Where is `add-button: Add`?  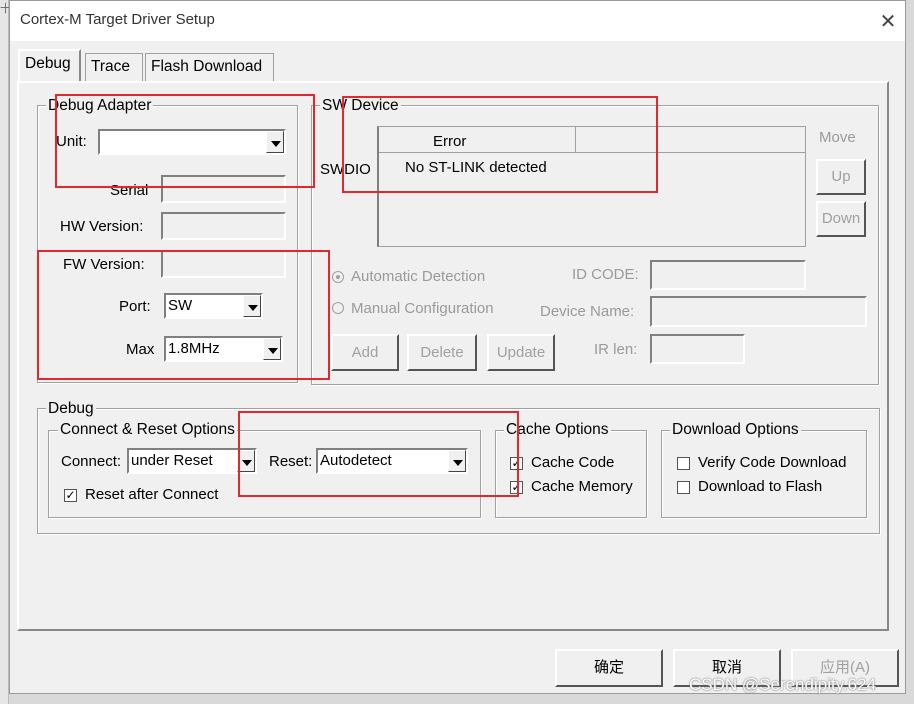 add-button: Add is located at coordinates (365, 352).